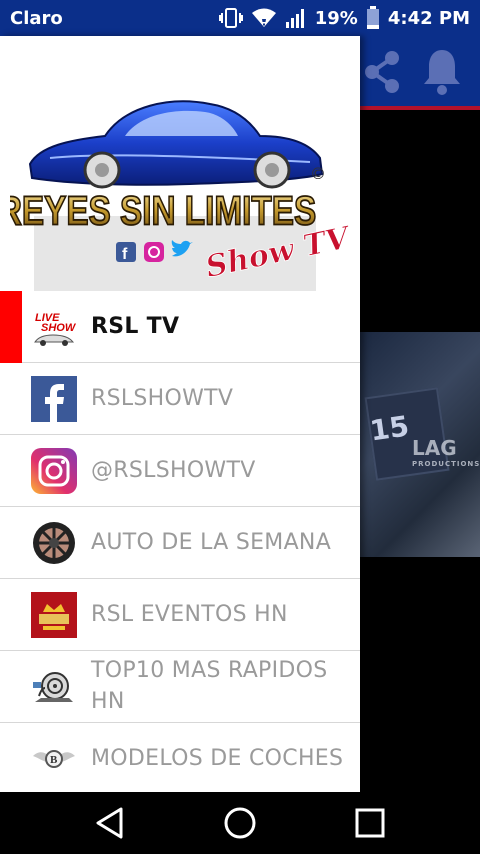 This screenshot has width=480, height=854. I want to click on logo-registered: ©, so click(318, 173).